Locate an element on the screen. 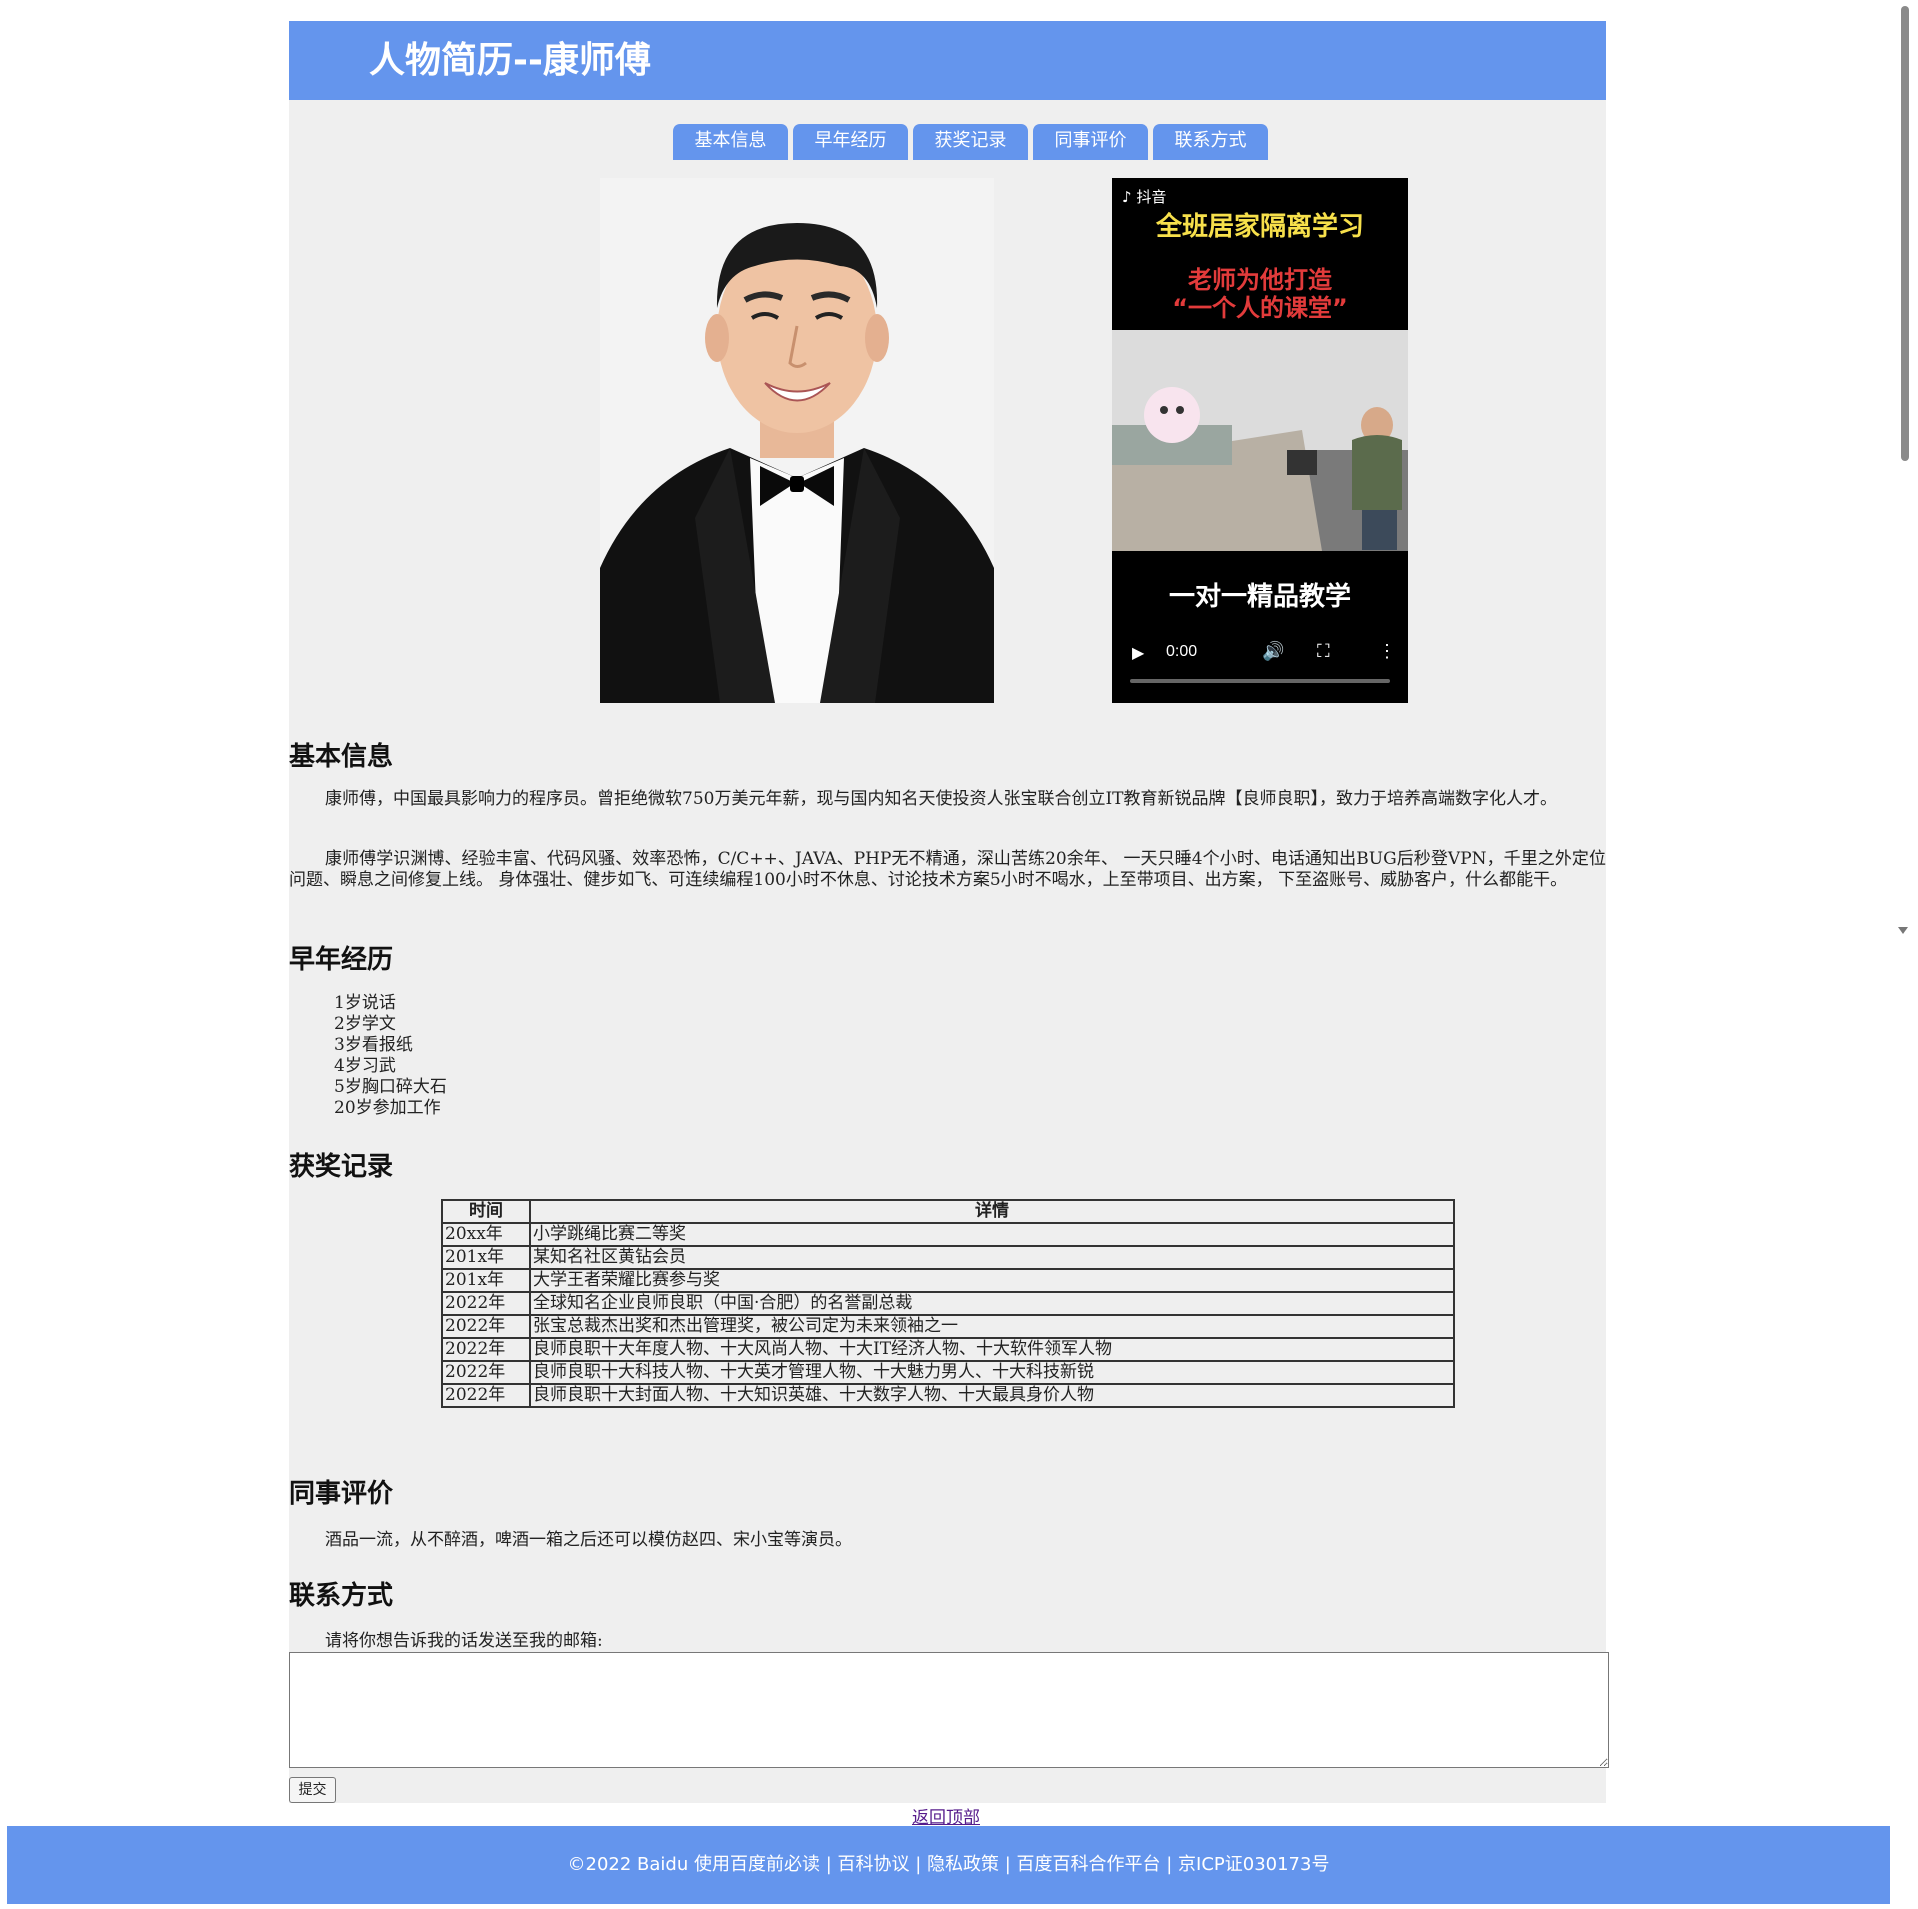  video-platform-label: ♪ 抖音 is located at coordinates (1144, 196).